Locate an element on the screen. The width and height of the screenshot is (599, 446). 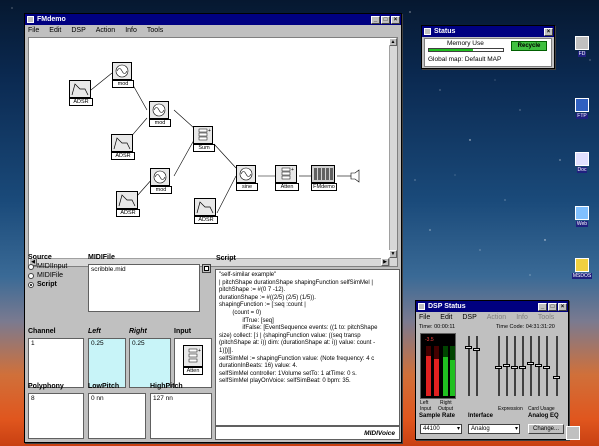
module-sine: sine is located at coordinates (247, 178).